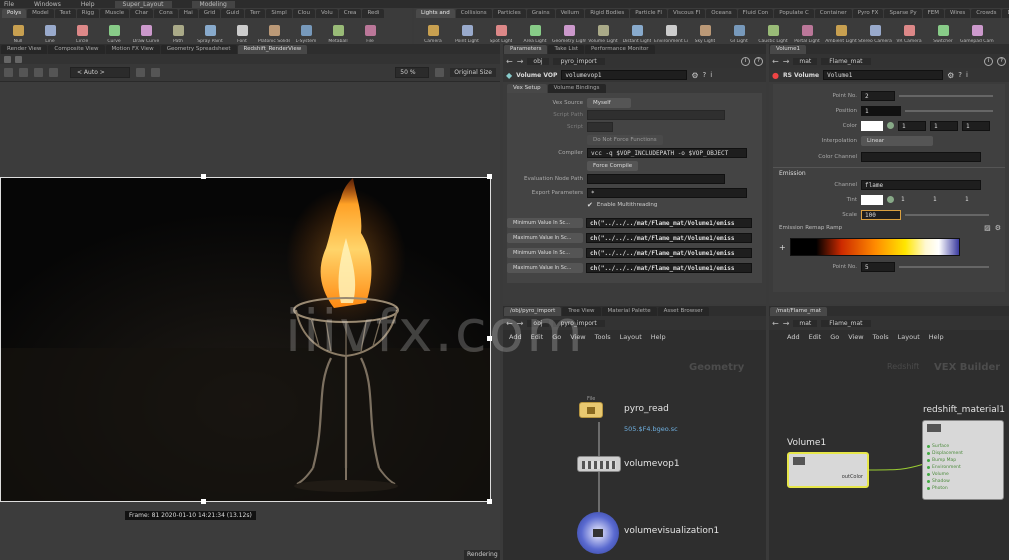 This screenshot has height=560, width=1009. Describe the element at coordinates (370, 31) in the screenshot. I see `left-tool-11: File` at that location.